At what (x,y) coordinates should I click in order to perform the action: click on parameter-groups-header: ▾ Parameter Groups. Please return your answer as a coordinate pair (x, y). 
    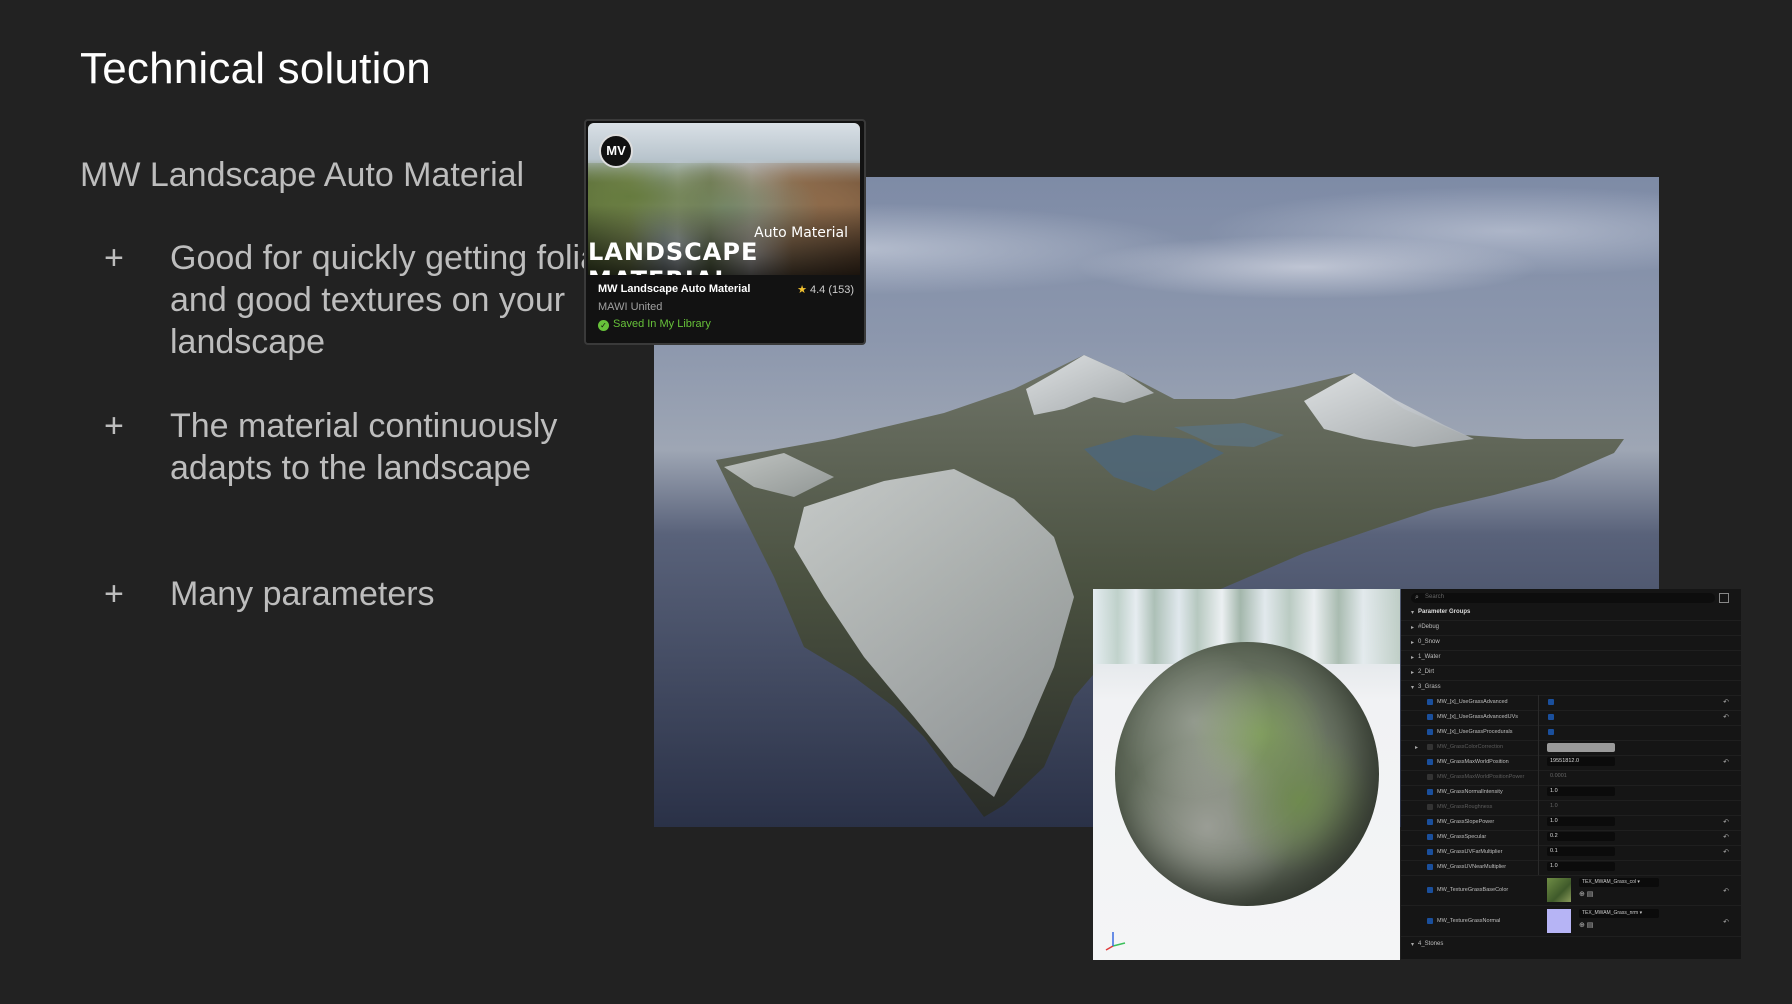
    Looking at the image, I should click on (1571, 613).